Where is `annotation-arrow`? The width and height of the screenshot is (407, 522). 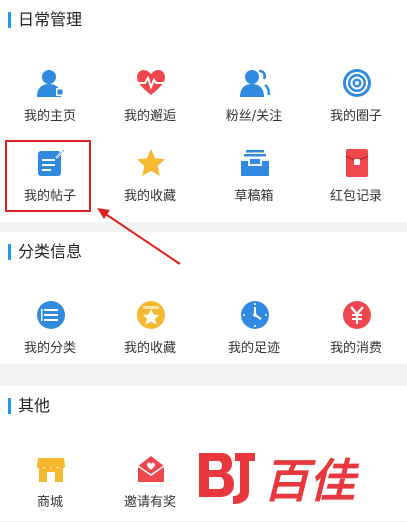
annotation-arrow is located at coordinates (139, 236).